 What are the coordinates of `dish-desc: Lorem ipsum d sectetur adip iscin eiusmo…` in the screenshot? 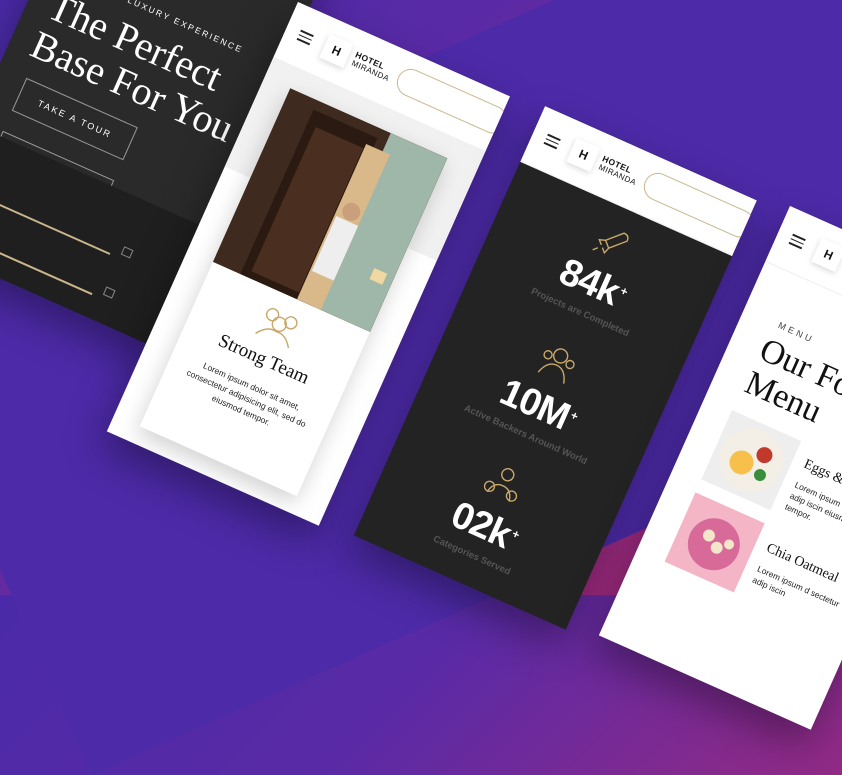 It's located at (812, 504).